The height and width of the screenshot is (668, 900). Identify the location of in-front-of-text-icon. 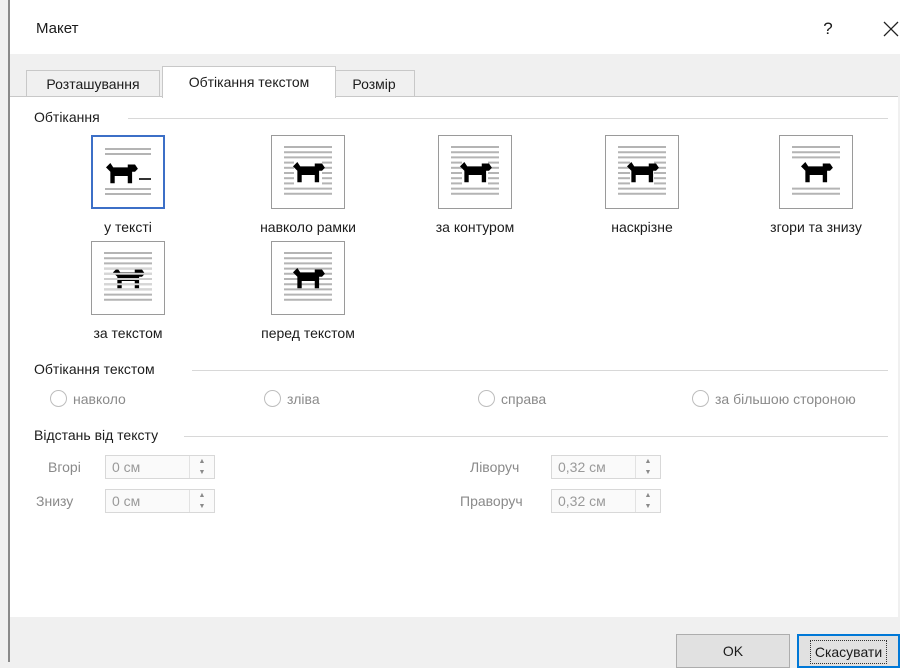
(308, 278).